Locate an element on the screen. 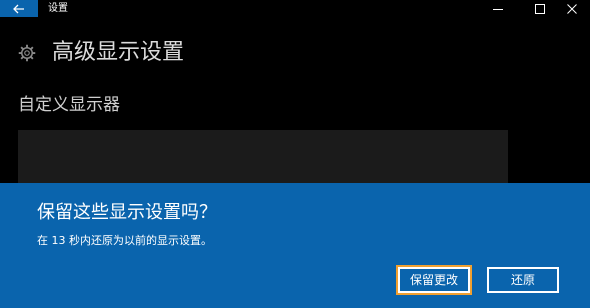 This screenshot has height=308, width=590. minimize-button is located at coordinates (498, 8).